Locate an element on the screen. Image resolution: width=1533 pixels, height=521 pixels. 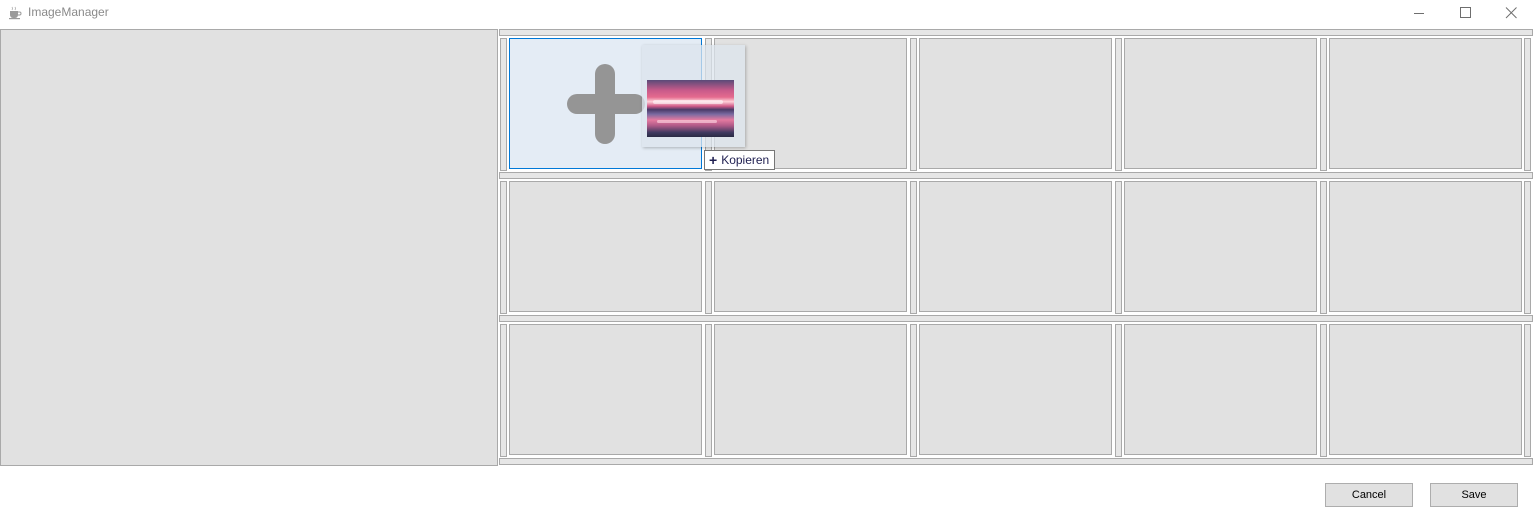
close-icon is located at coordinates (1511, 13).